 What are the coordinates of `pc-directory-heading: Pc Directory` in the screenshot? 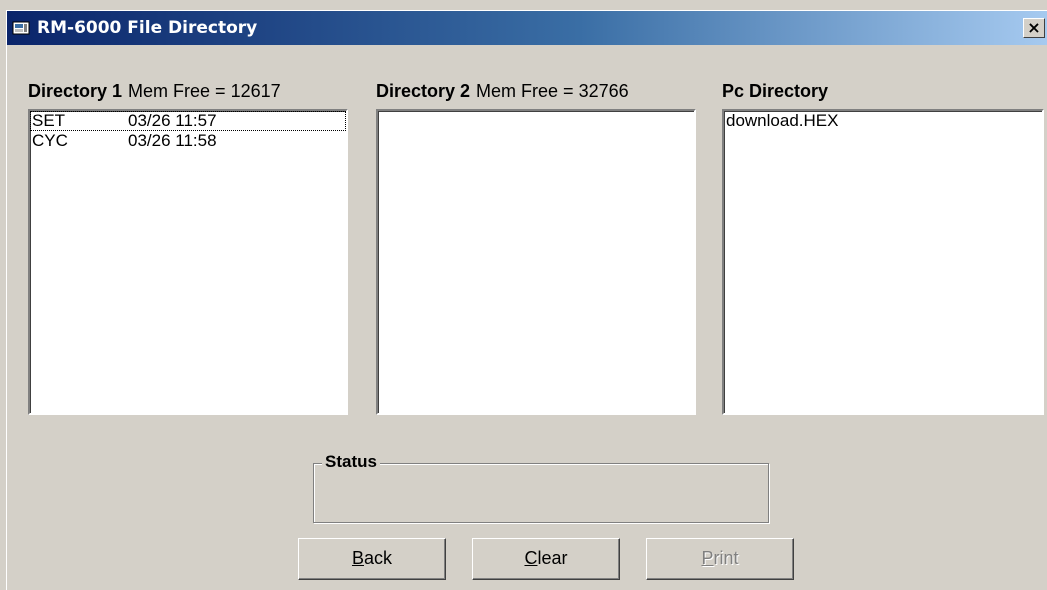 It's located at (775, 91).